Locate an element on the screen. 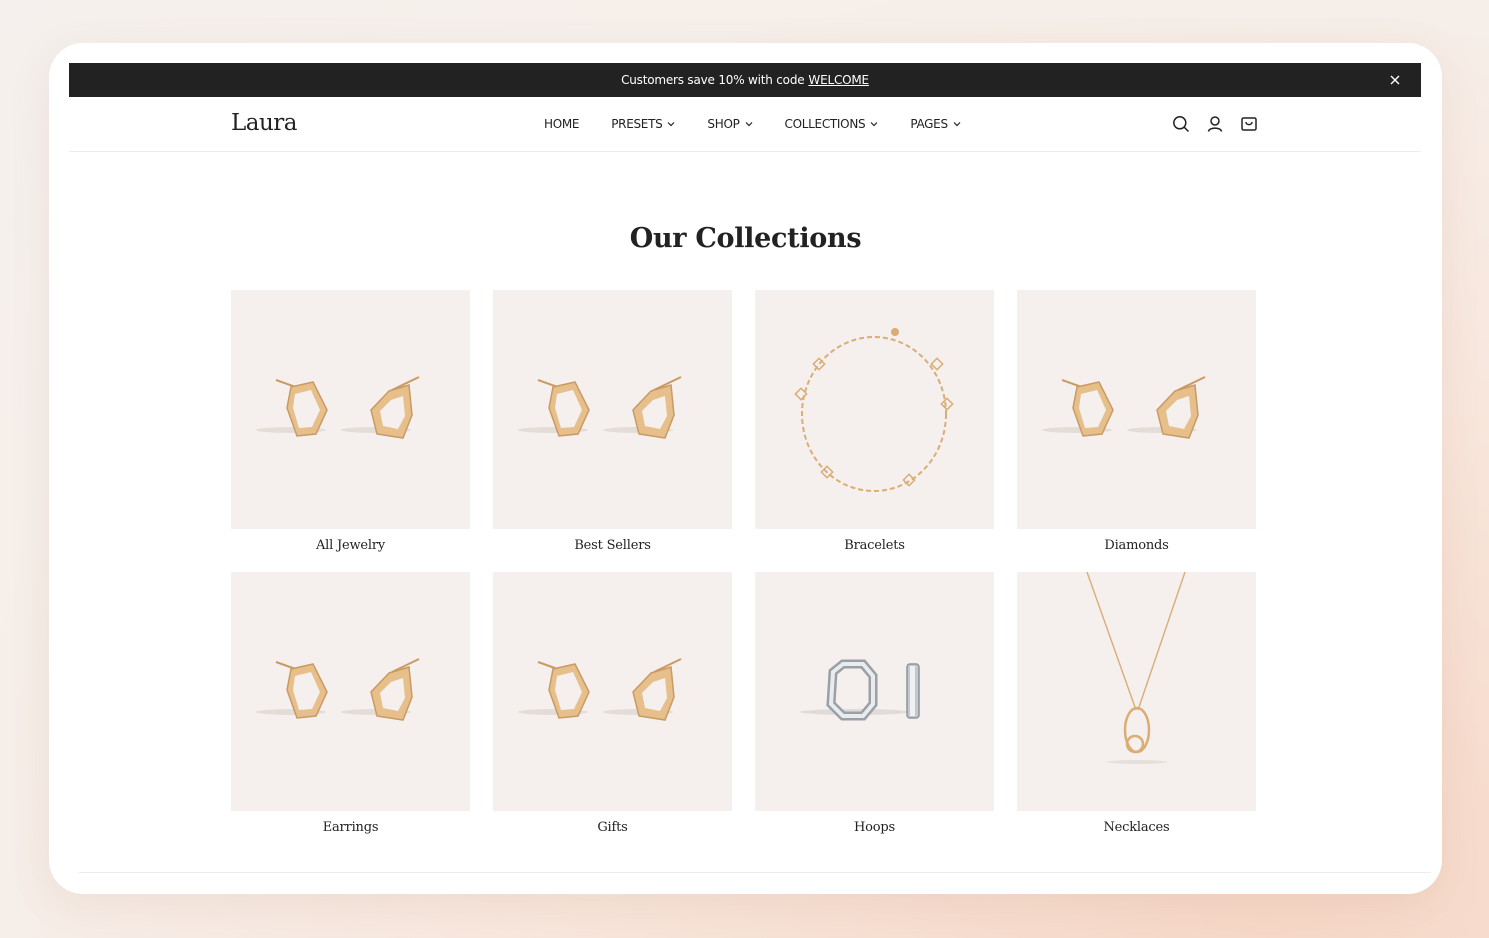 Image resolution: width=1489 pixels, height=938 pixels. page-title: Our Collections is located at coordinates (745, 238).